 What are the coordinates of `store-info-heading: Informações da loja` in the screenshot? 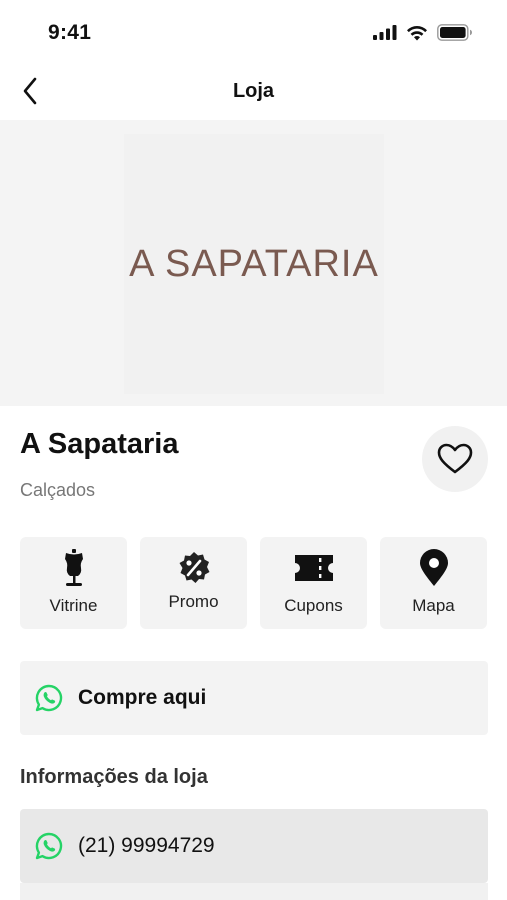 It's located at (114, 777).